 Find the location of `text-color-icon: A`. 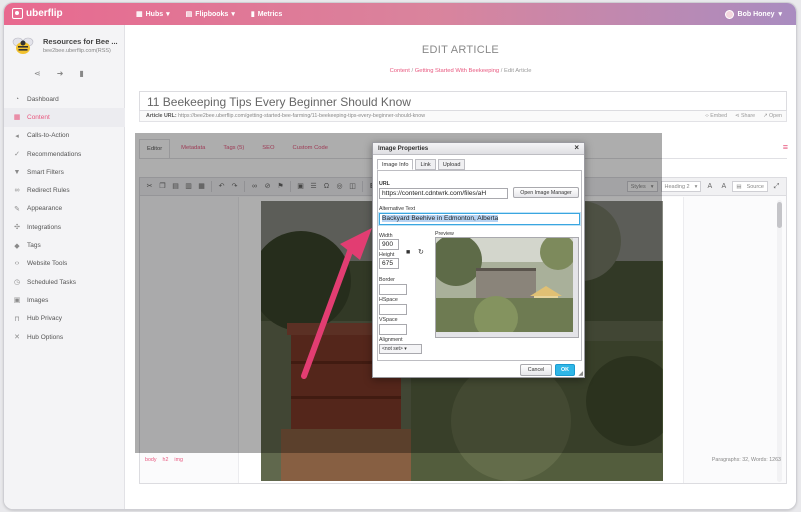

text-color-icon: A is located at coordinates (709, 186).